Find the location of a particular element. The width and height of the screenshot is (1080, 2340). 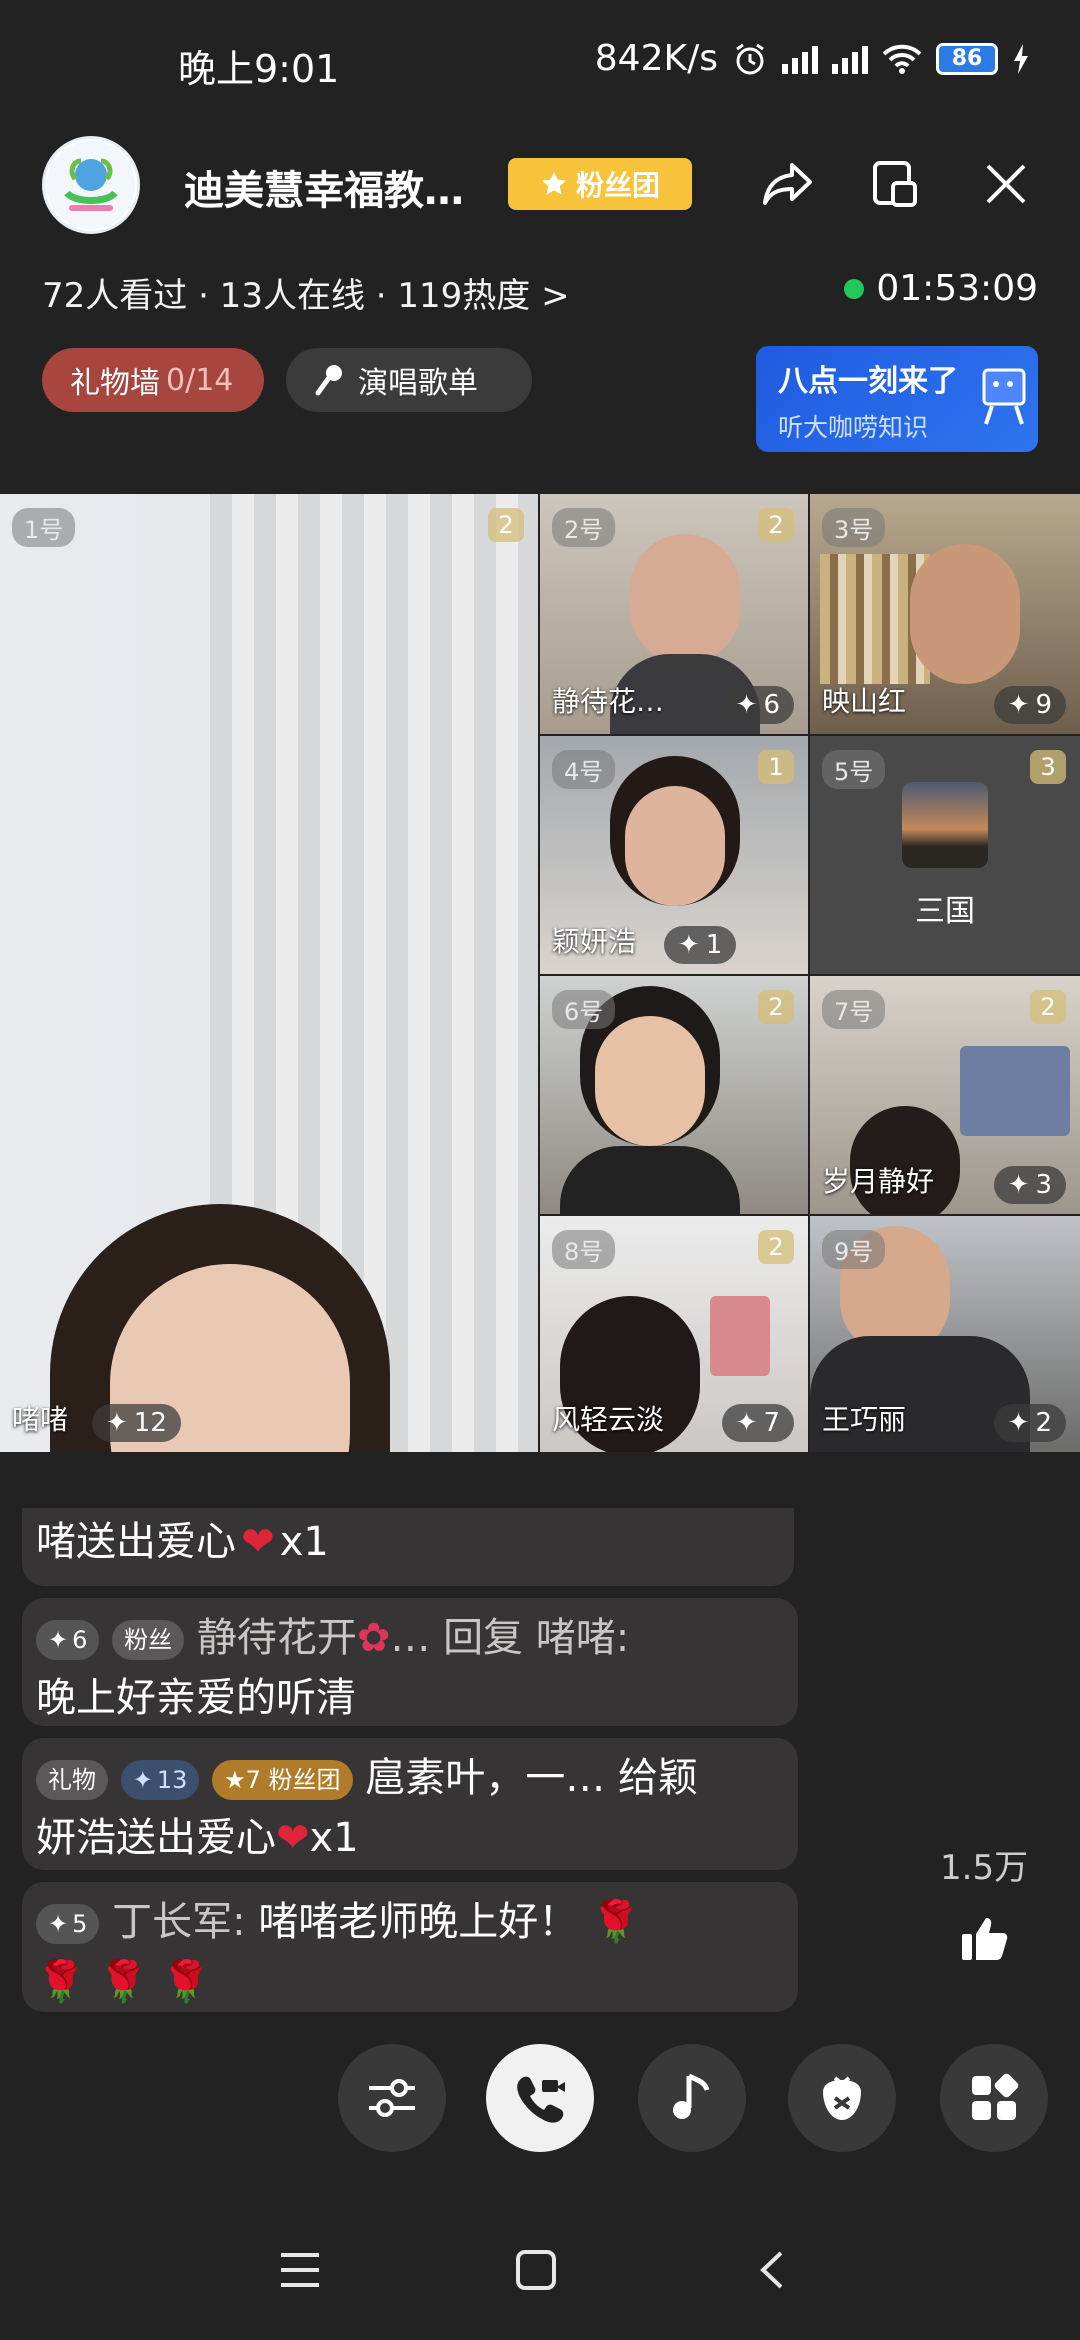

tile-score: ✦ 12 is located at coordinates (136, 1423).